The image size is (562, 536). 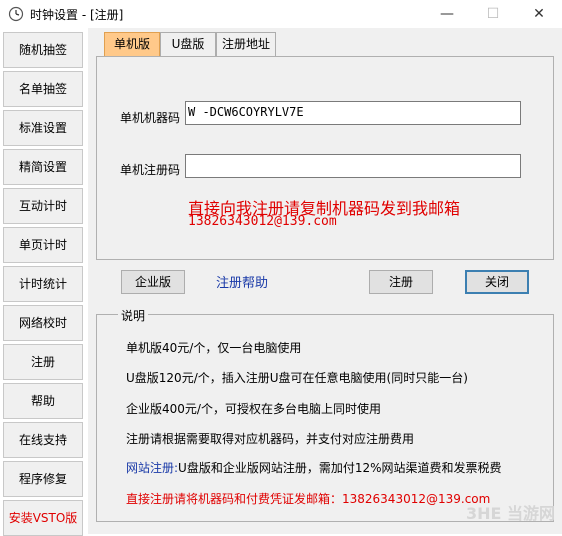 What do you see at coordinates (401, 282) in the screenshot?
I see `register-button: 注册` at bounding box center [401, 282].